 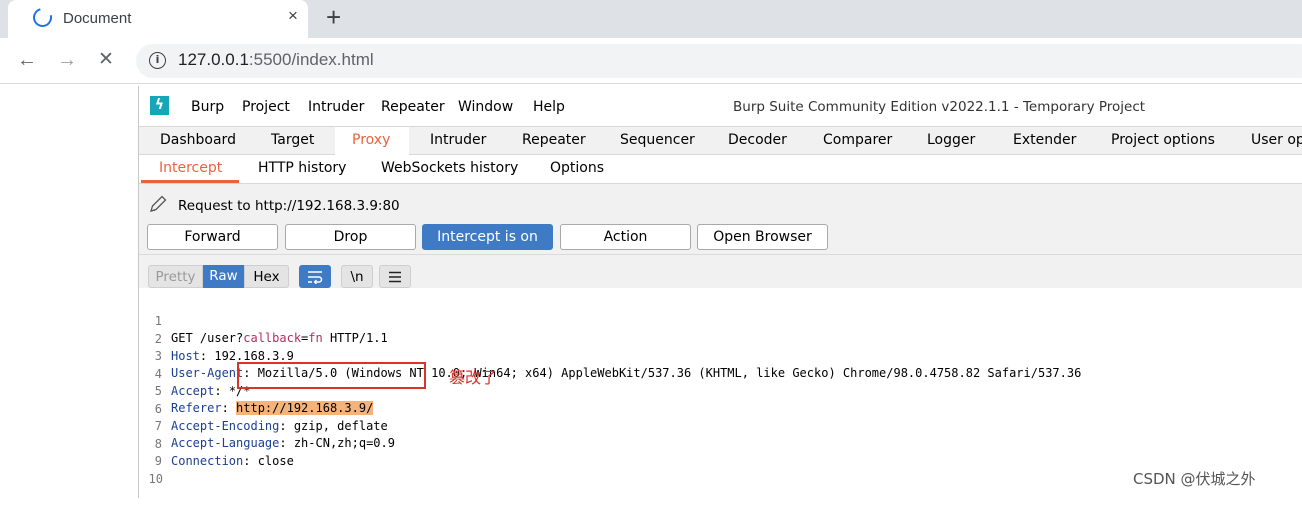 What do you see at coordinates (232, 460) in the screenshot?
I see `line-content: Connection: close` at bounding box center [232, 460].